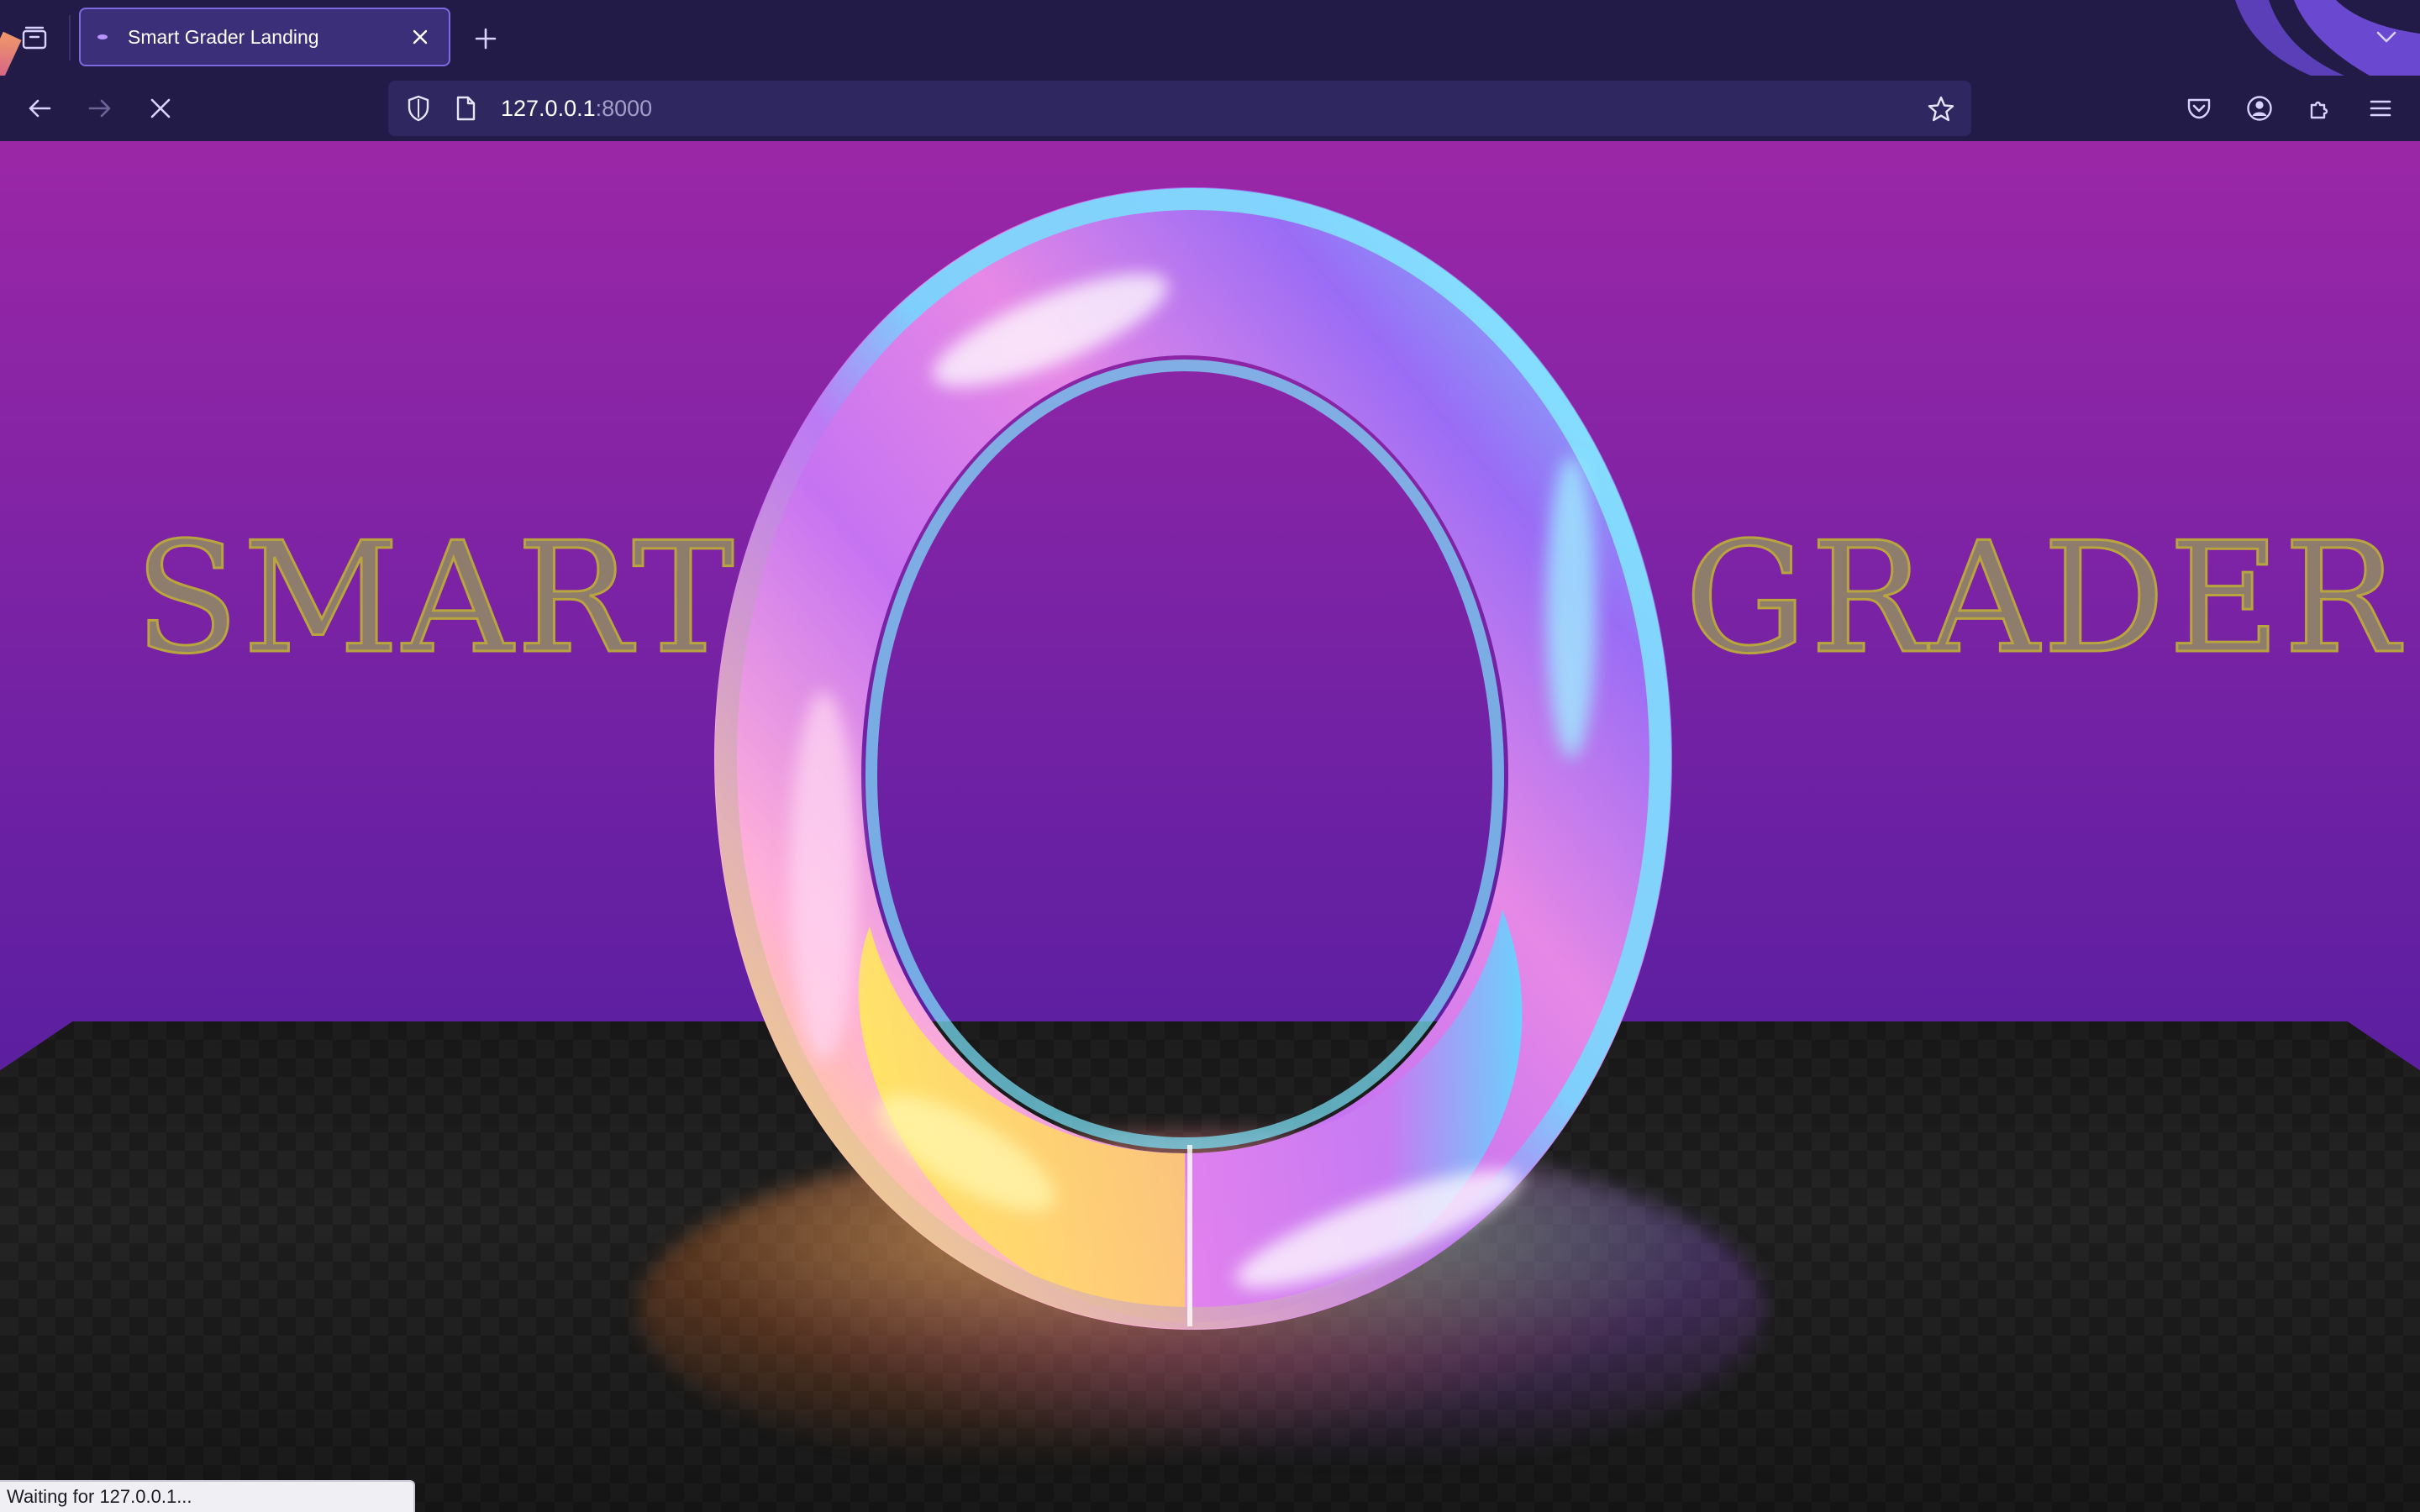 The width and height of the screenshot is (2420, 1512). I want to click on url-host: 127.0.0.1, so click(548, 108).